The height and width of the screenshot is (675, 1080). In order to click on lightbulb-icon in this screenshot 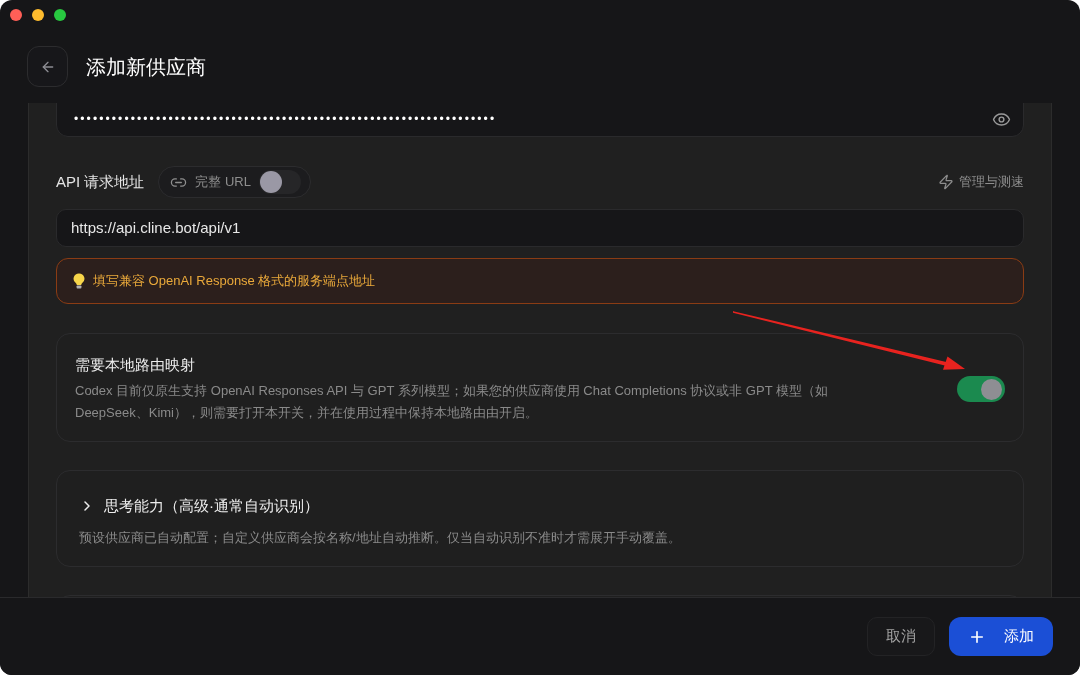, I will do `click(79, 281)`.